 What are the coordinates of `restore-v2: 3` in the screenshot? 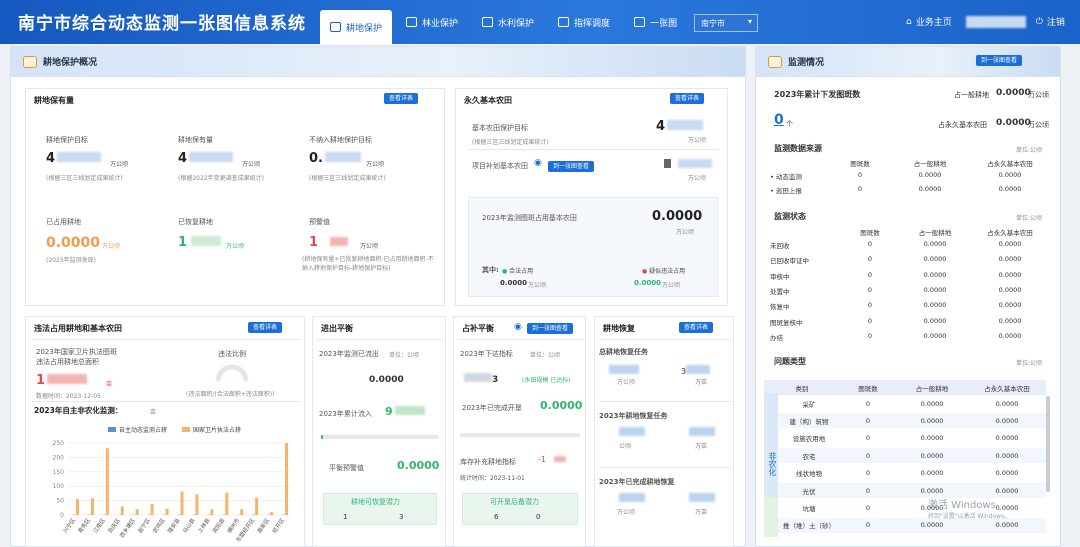 It's located at (401, 517).